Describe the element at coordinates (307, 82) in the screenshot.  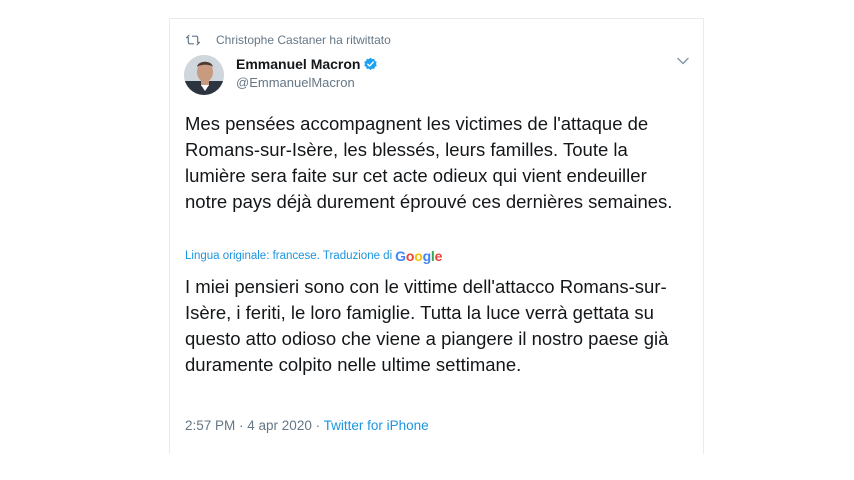
I see `author-handle: @EmmanuelMacron` at that location.